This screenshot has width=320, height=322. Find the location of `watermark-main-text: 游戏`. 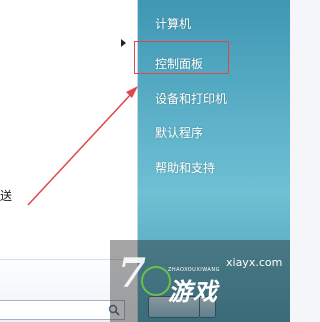

watermark-main-text: 游戏 is located at coordinates (193, 292).